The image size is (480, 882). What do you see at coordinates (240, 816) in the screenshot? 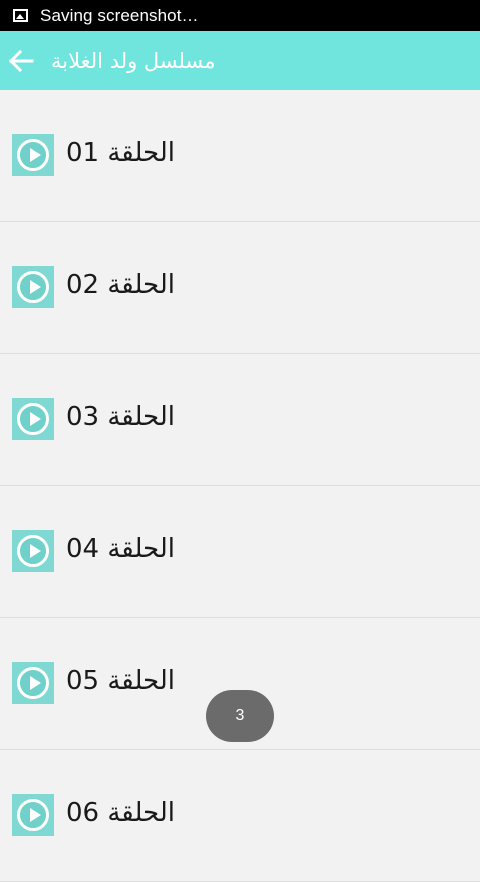
I see `episode-item-06: الحلقة 06` at bounding box center [240, 816].